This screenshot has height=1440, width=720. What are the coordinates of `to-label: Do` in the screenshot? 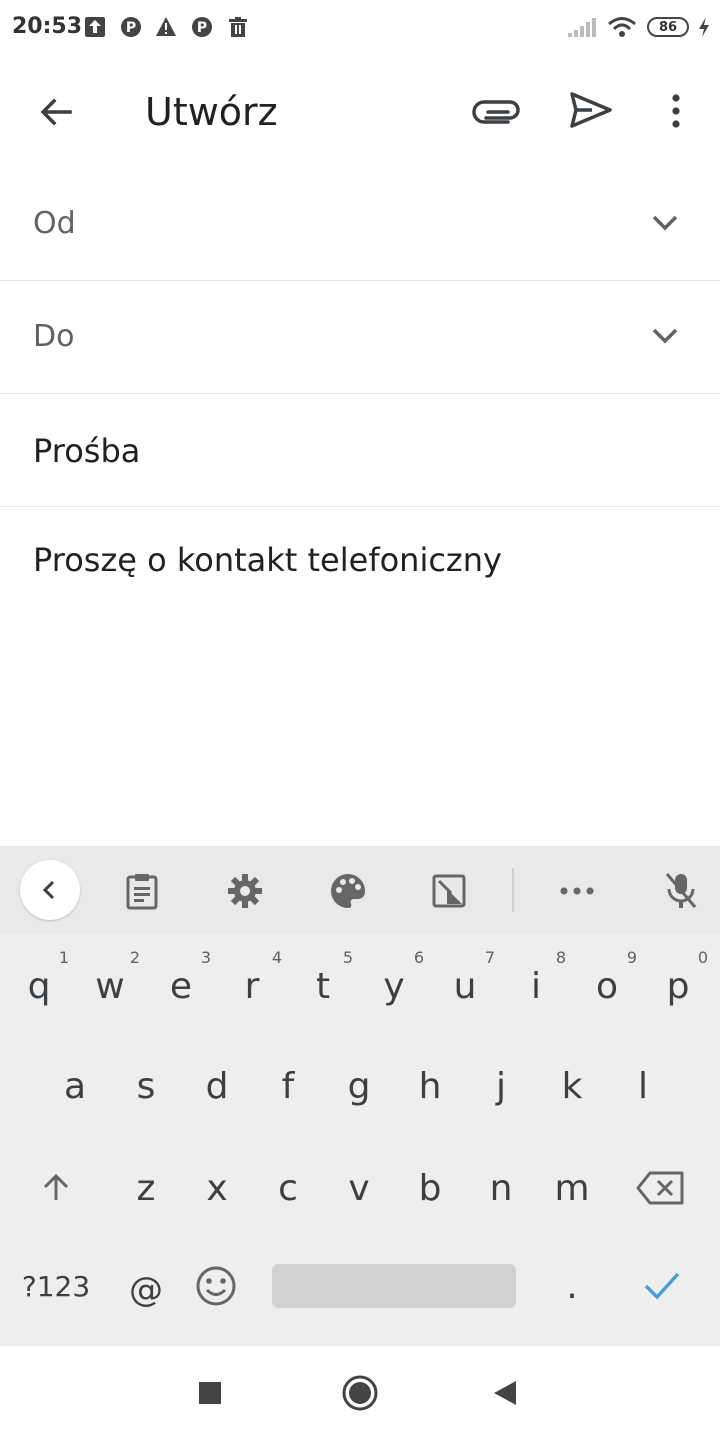 It's located at (54, 336).